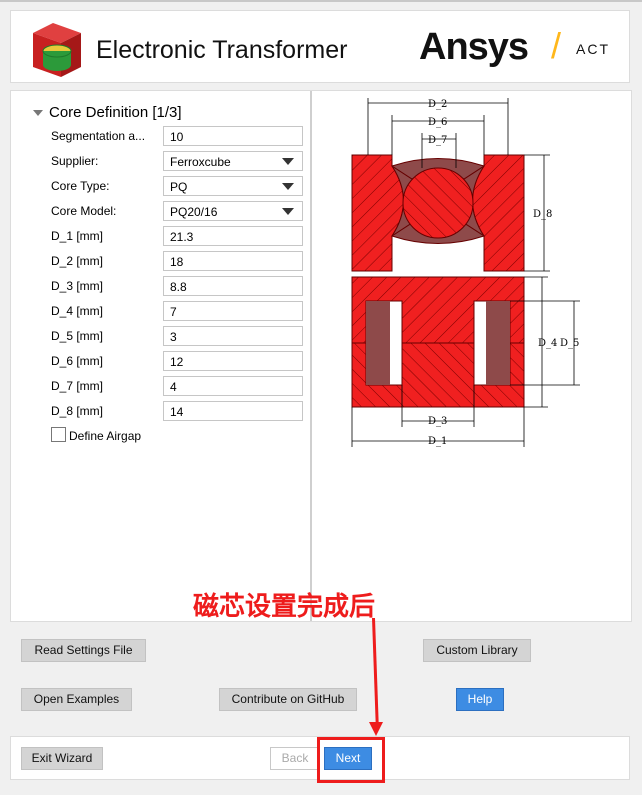 The height and width of the screenshot is (795, 642). Describe the element at coordinates (437, 104) in the screenshot. I see `dim-label-d2: D_2` at that location.